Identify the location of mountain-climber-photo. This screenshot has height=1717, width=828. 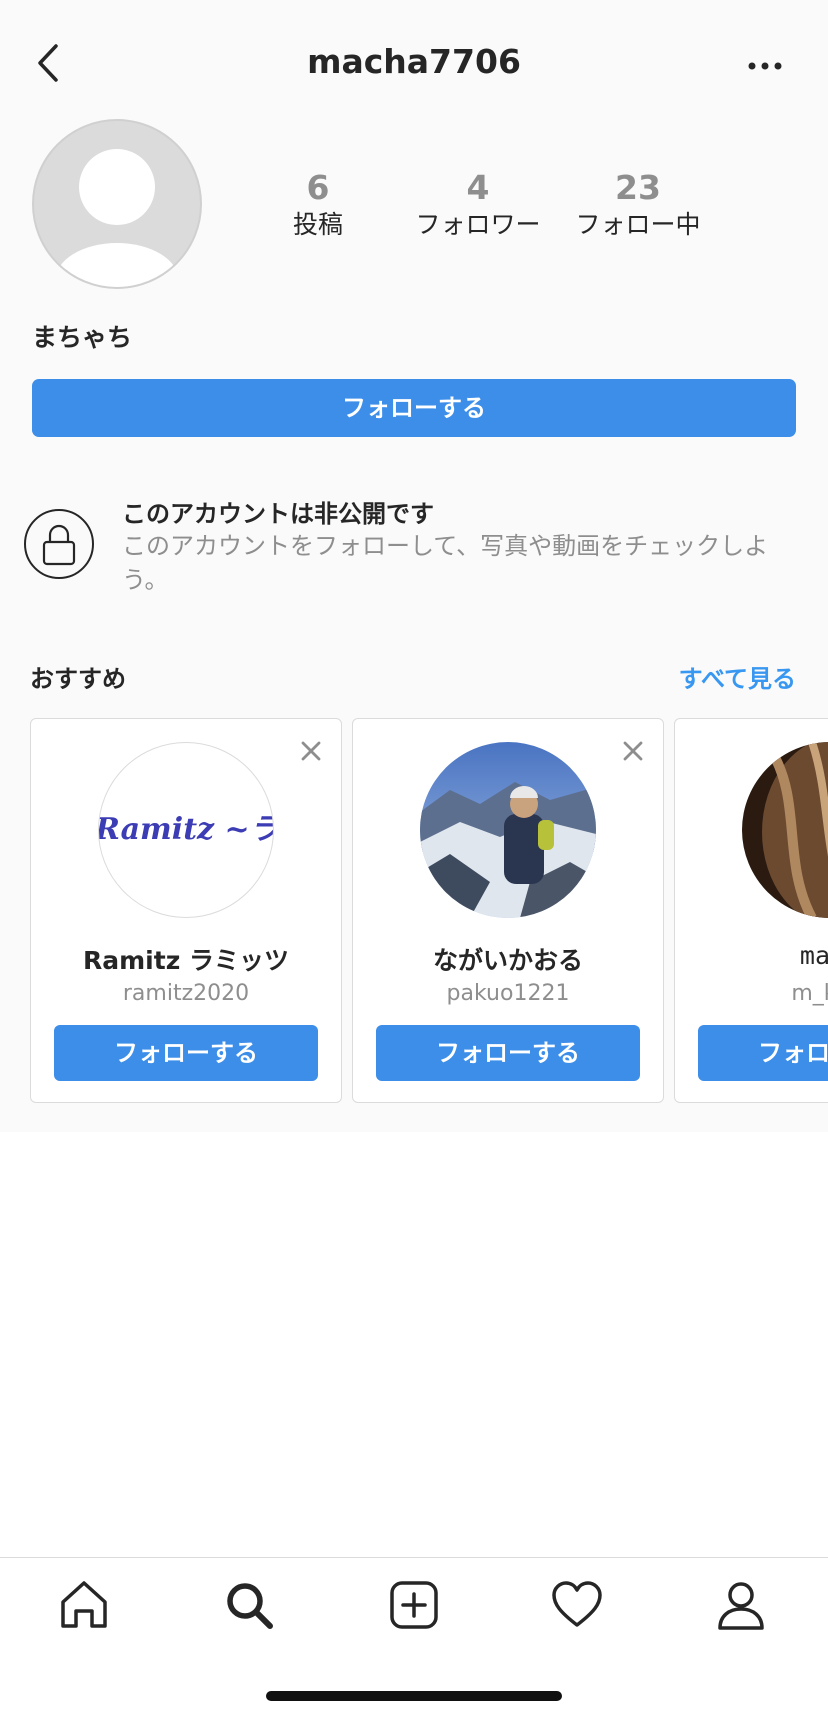
(508, 830).